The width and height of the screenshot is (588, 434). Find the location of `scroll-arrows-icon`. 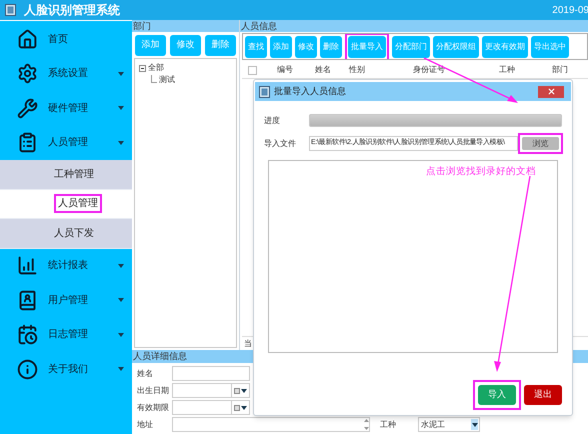

scroll-arrows-icon is located at coordinates (366, 424).